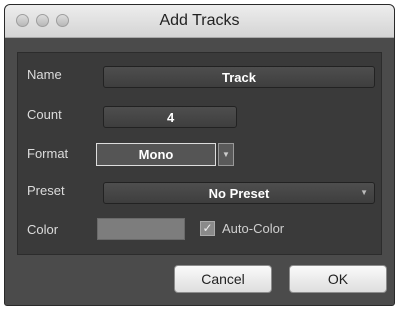 The width and height of the screenshot is (401, 312). I want to click on format-select: Mono, so click(156, 154).